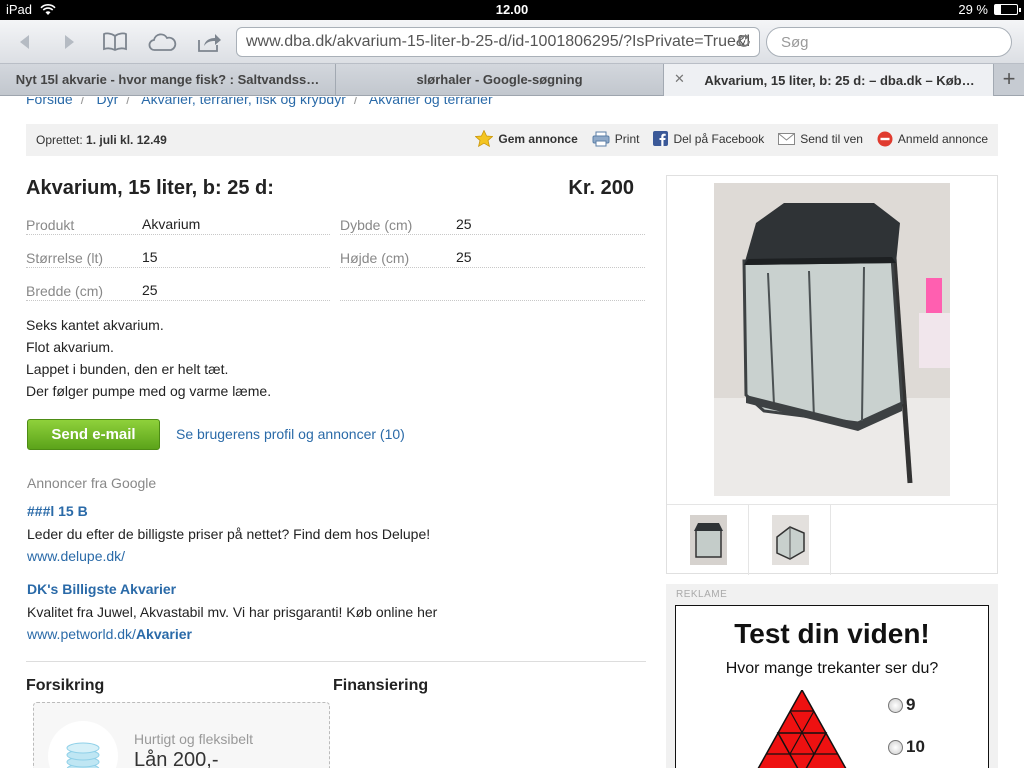 This screenshot has width=1024, height=768. I want to click on save-ad-button: Gem annonce, so click(526, 138).